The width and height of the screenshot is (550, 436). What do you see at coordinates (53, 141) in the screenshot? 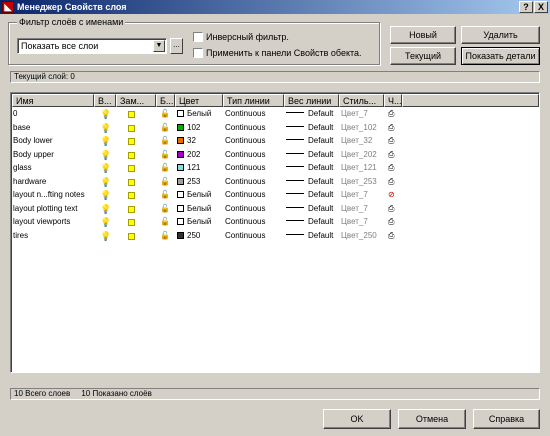
I see `layer-name: Body lower` at bounding box center [53, 141].